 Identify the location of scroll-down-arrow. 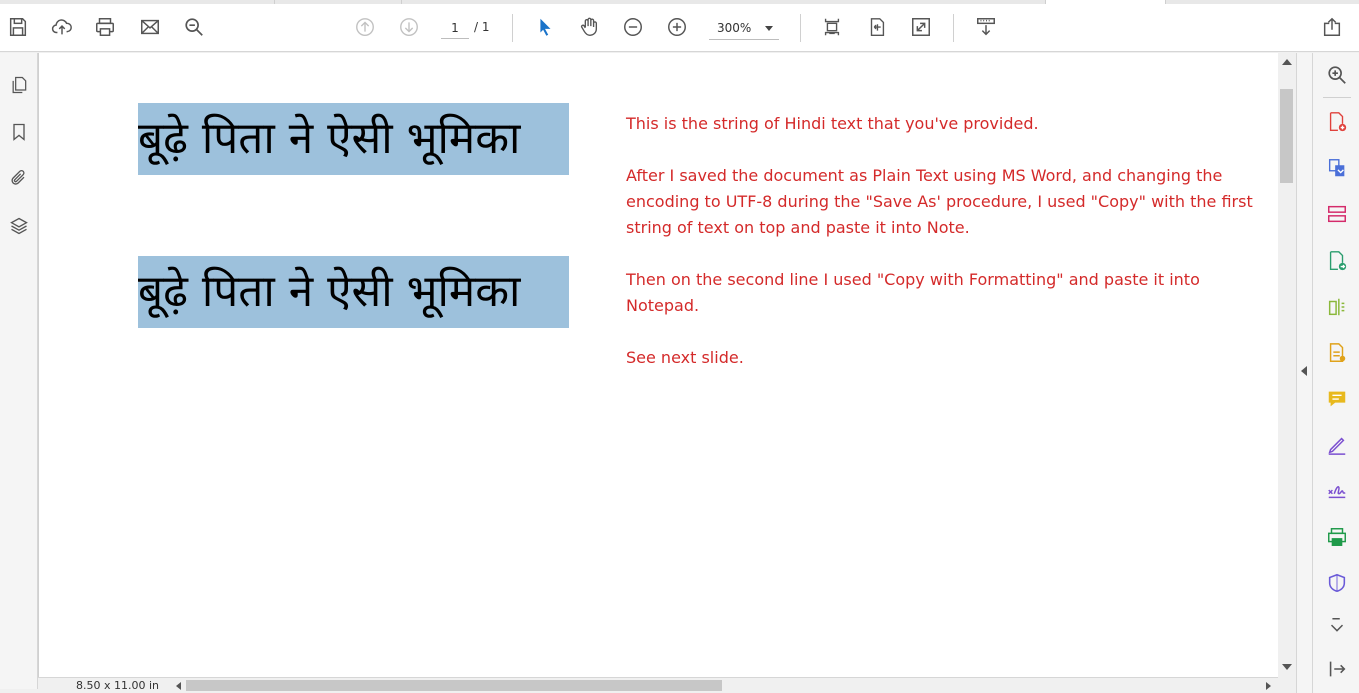
(1287, 667).